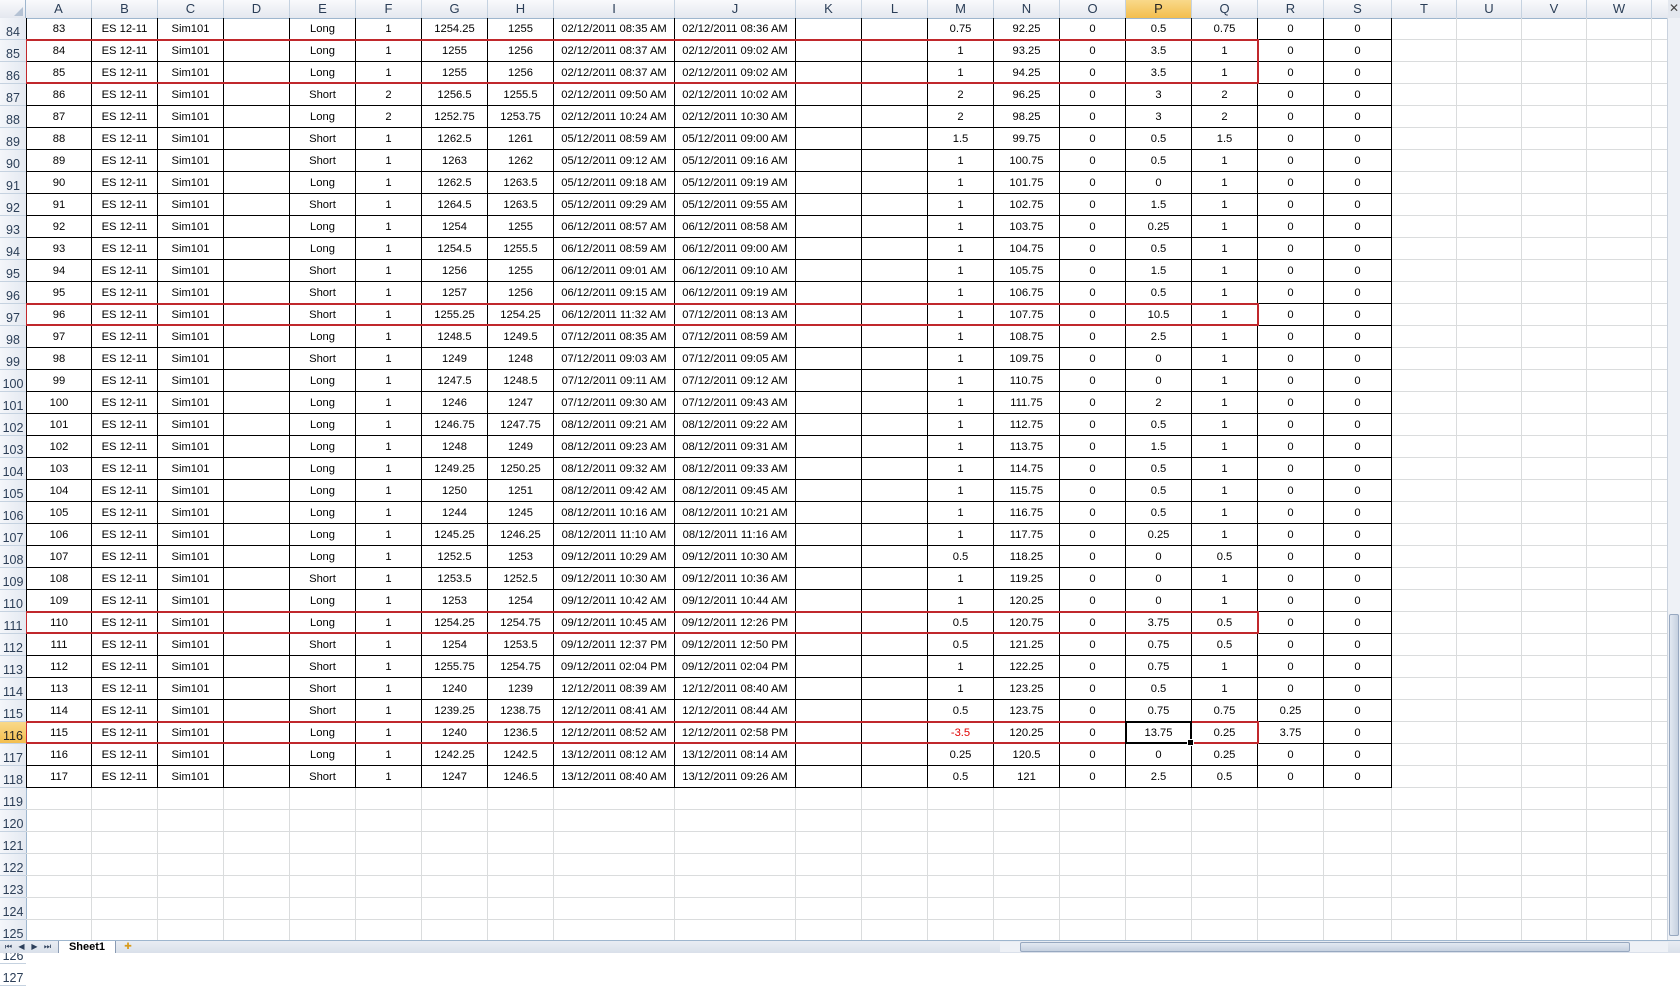 Image resolution: width=1680 pixels, height=992 pixels. Describe the element at coordinates (323, 183) in the screenshot. I see `cell-E91: Long` at that location.